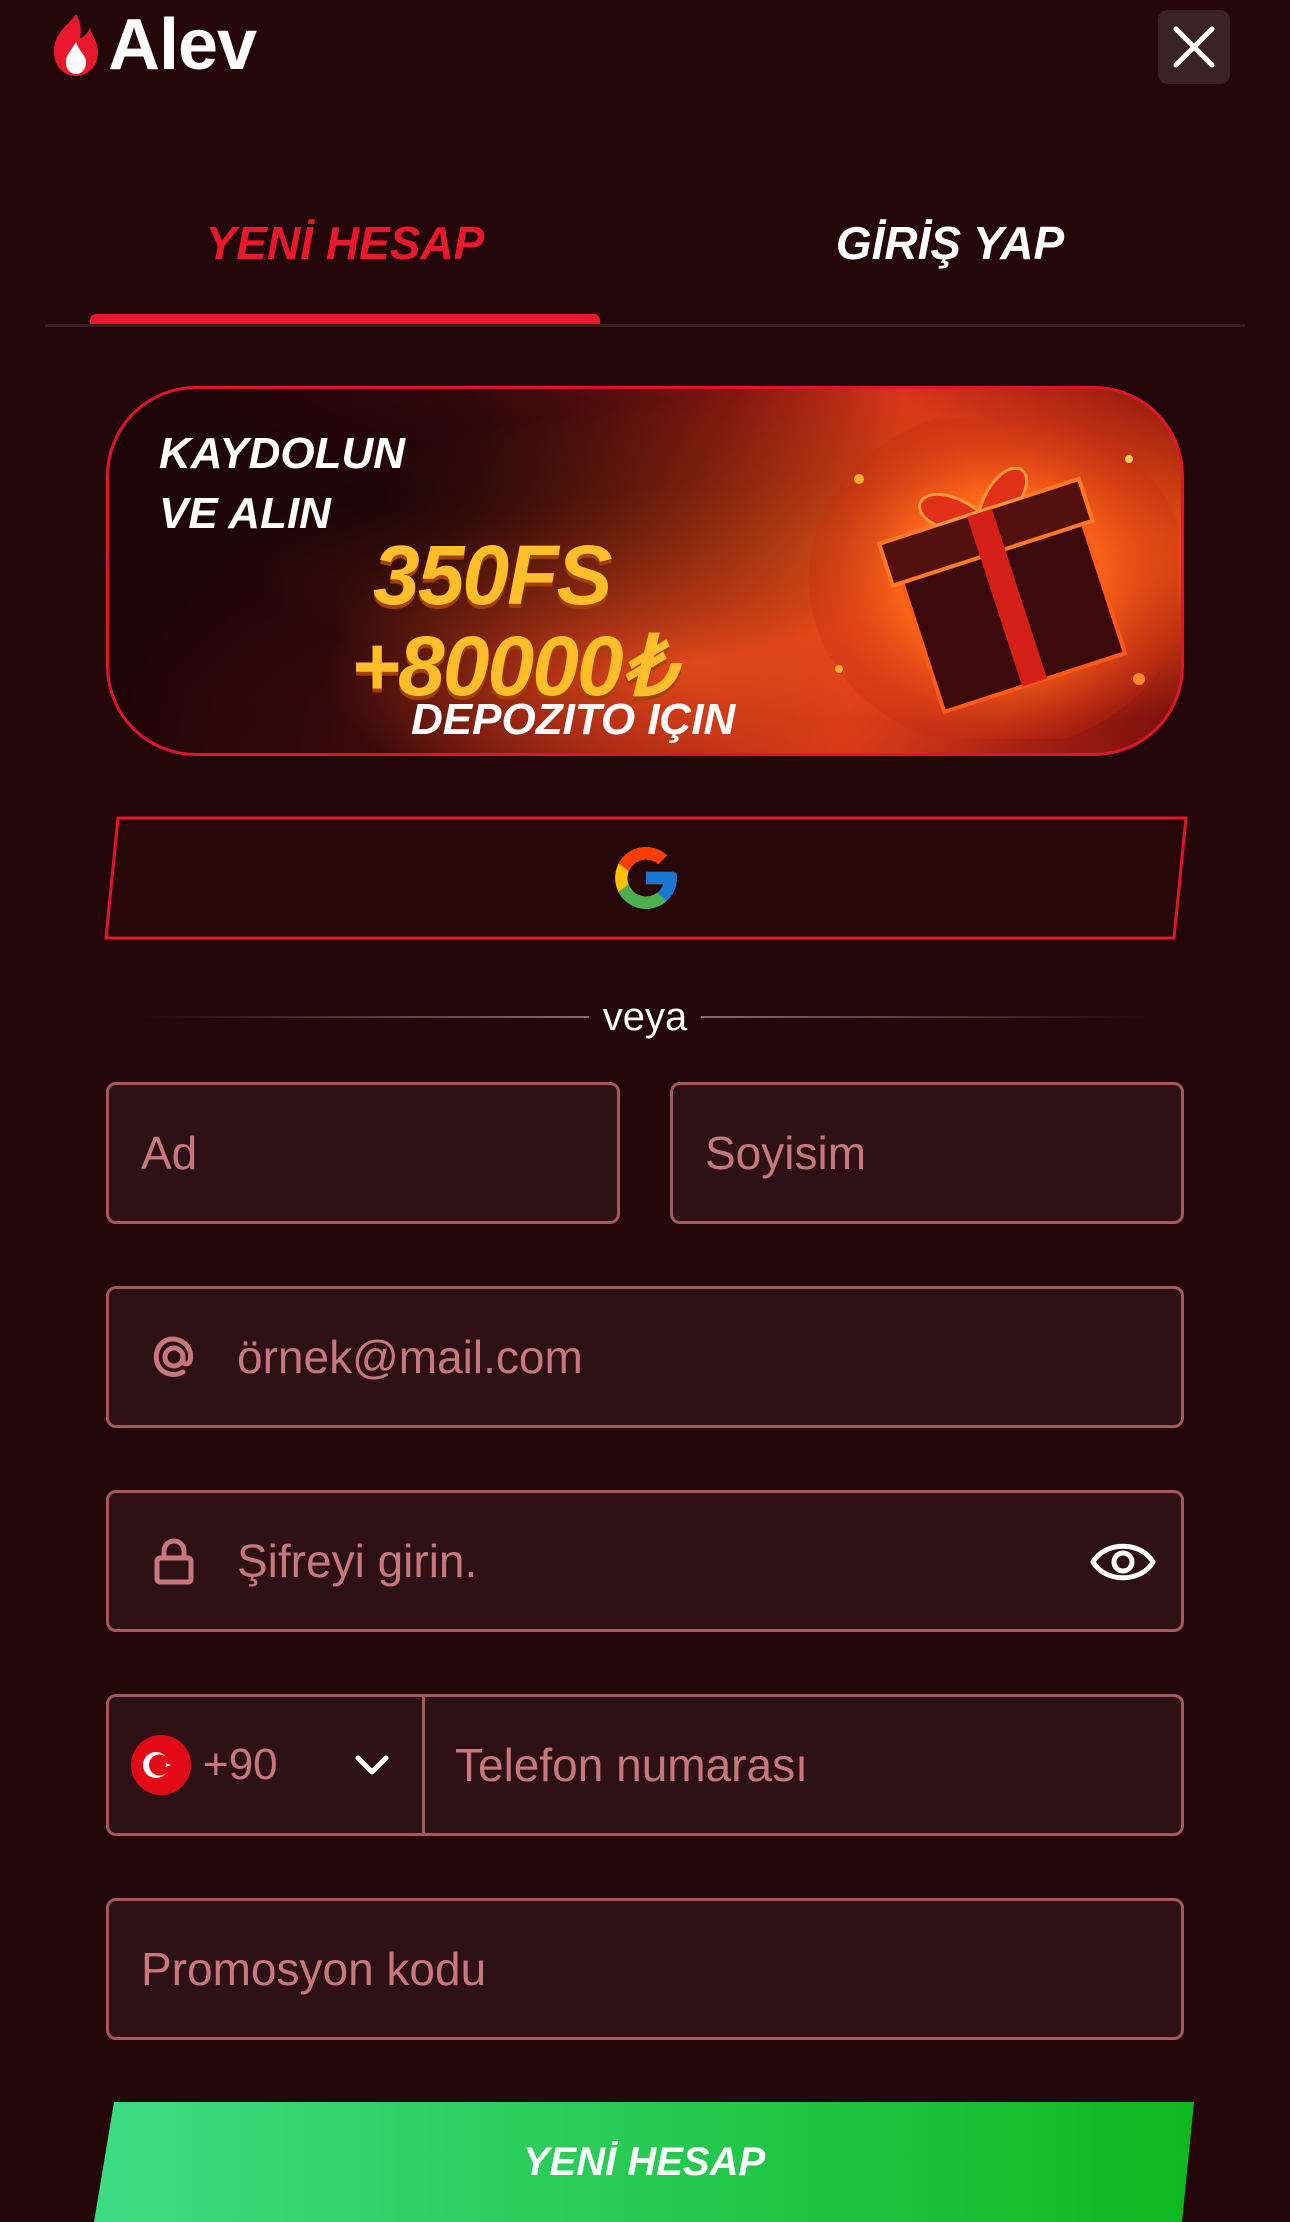 The height and width of the screenshot is (2222, 1290). I want to click on close-button, so click(1194, 47).